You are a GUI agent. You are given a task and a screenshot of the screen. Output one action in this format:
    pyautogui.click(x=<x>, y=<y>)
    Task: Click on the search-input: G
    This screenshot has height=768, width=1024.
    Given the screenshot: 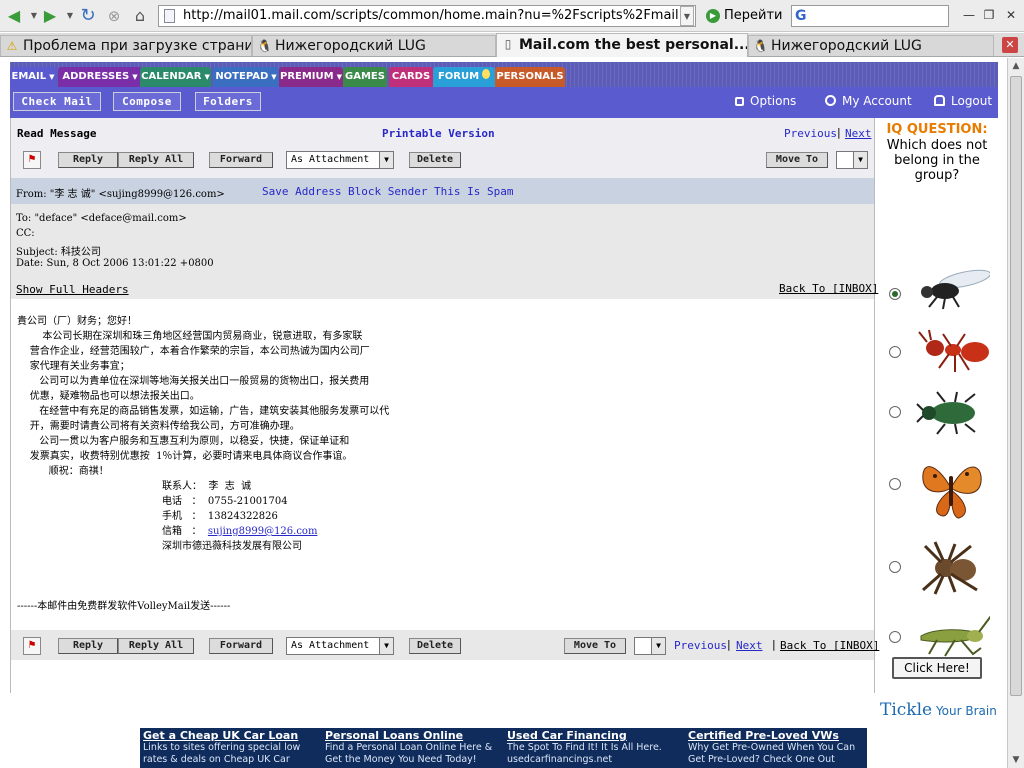 What is the action you would take?
    pyautogui.click(x=870, y=16)
    